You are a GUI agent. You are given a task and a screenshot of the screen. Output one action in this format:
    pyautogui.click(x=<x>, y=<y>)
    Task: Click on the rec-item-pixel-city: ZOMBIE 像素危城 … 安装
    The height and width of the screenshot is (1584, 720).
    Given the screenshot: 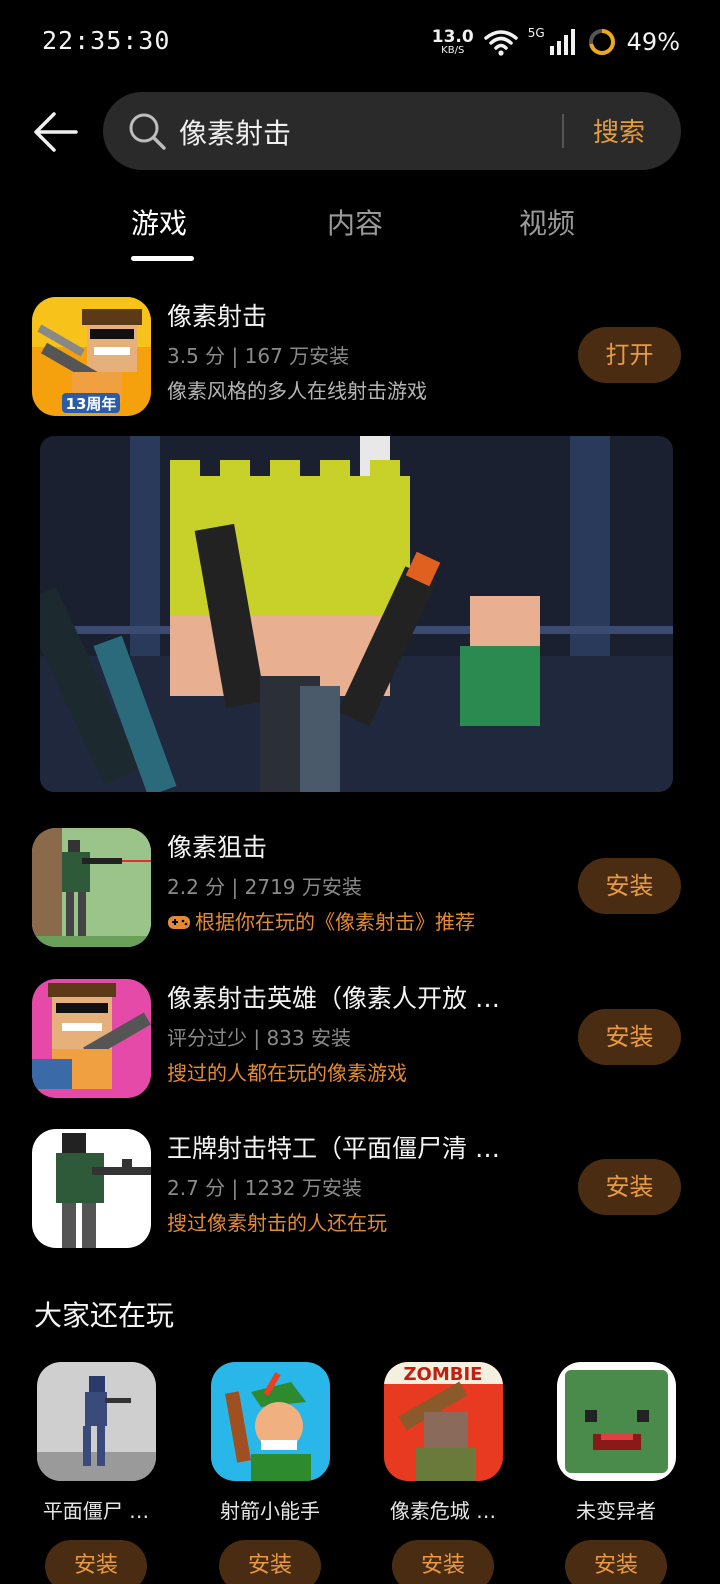 What is the action you would take?
    pyautogui.click(x=443, y=1473)
    